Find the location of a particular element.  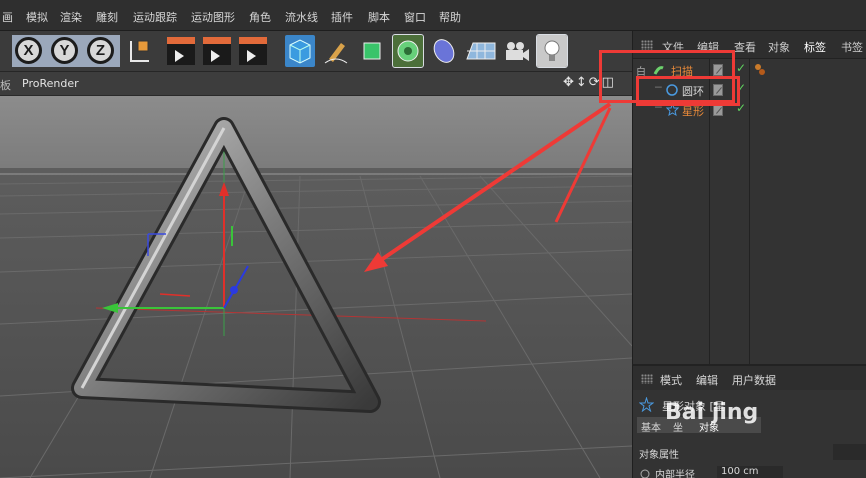

attribute-manager-menu: 模式 编辑 用户数据 is located at coordinates (749, 378).